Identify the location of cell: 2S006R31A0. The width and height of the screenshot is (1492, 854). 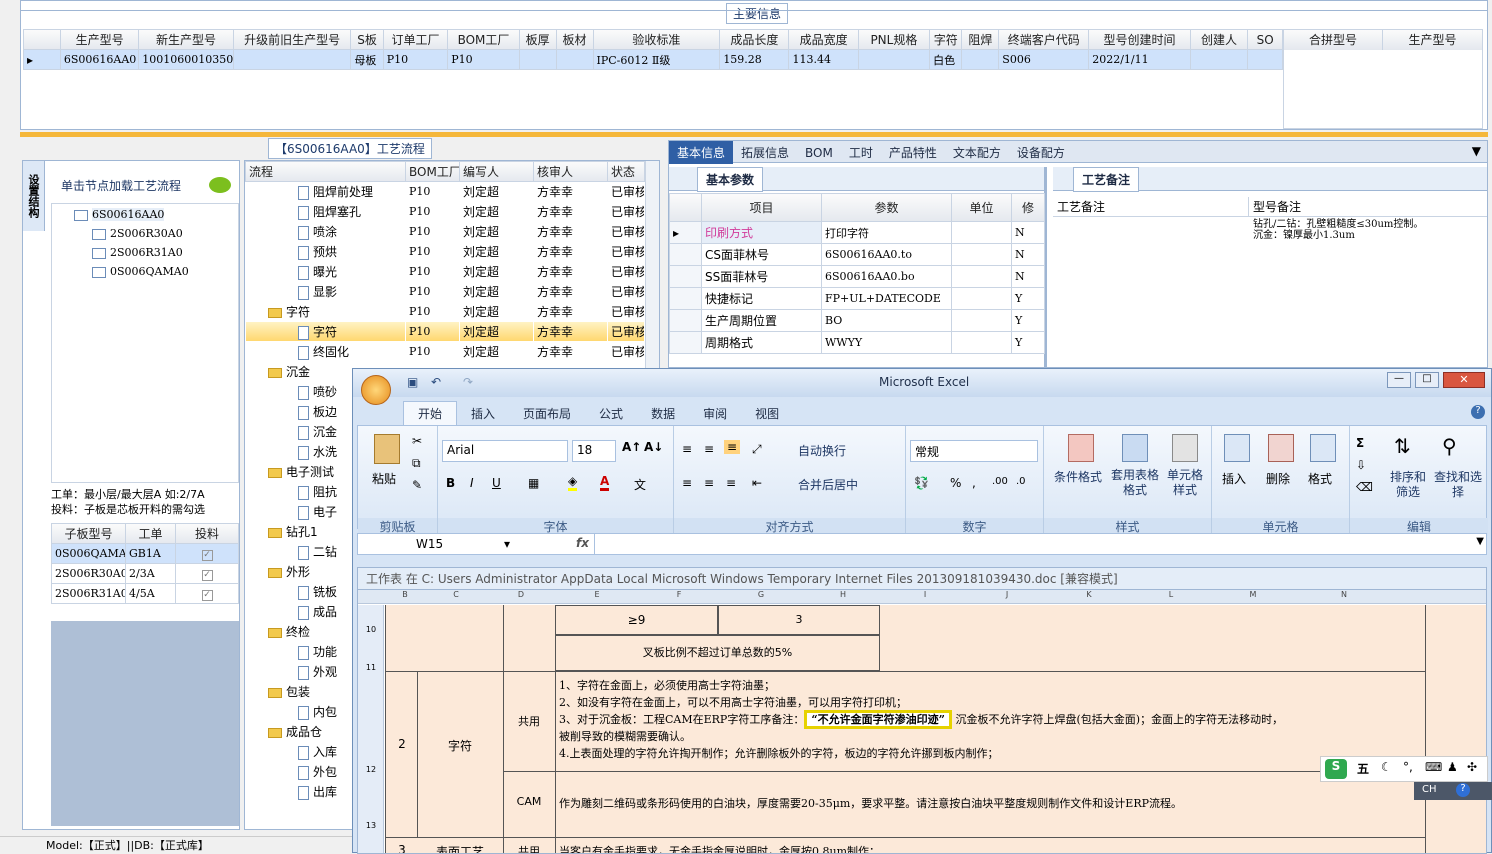
(88, 593).